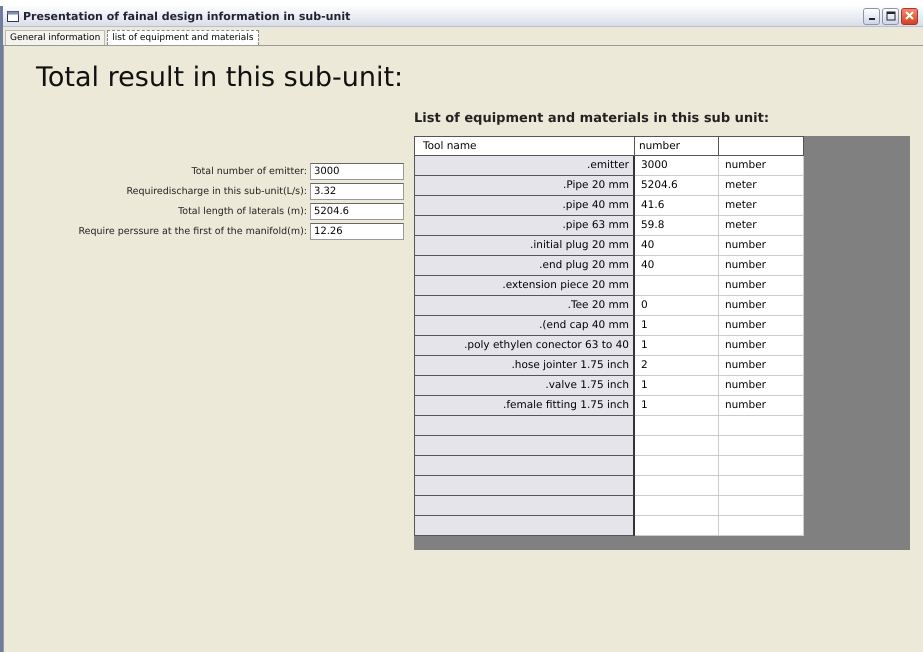  I want to click on input-field: 12.26, so click(357, 231).